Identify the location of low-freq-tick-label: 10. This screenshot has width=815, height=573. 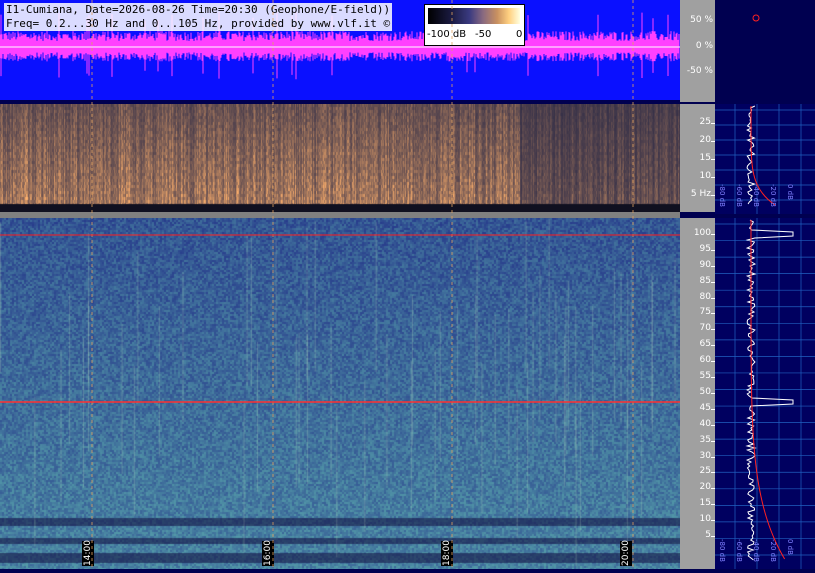
(705, 176).